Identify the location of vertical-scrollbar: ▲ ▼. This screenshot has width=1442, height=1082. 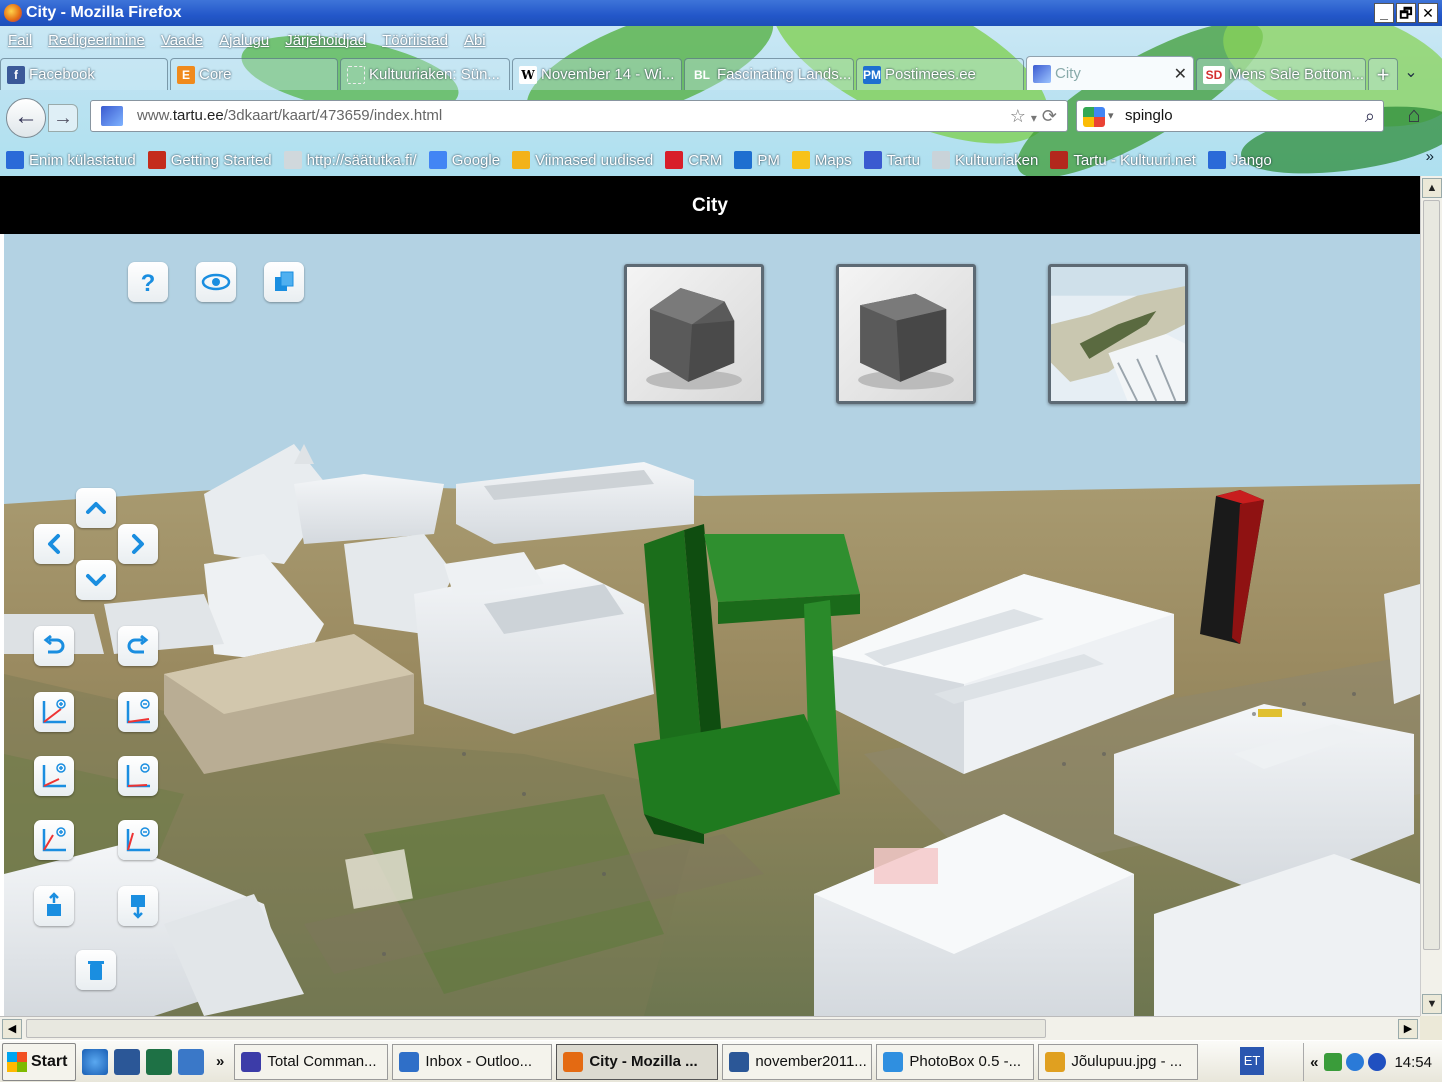
(1431, 596).